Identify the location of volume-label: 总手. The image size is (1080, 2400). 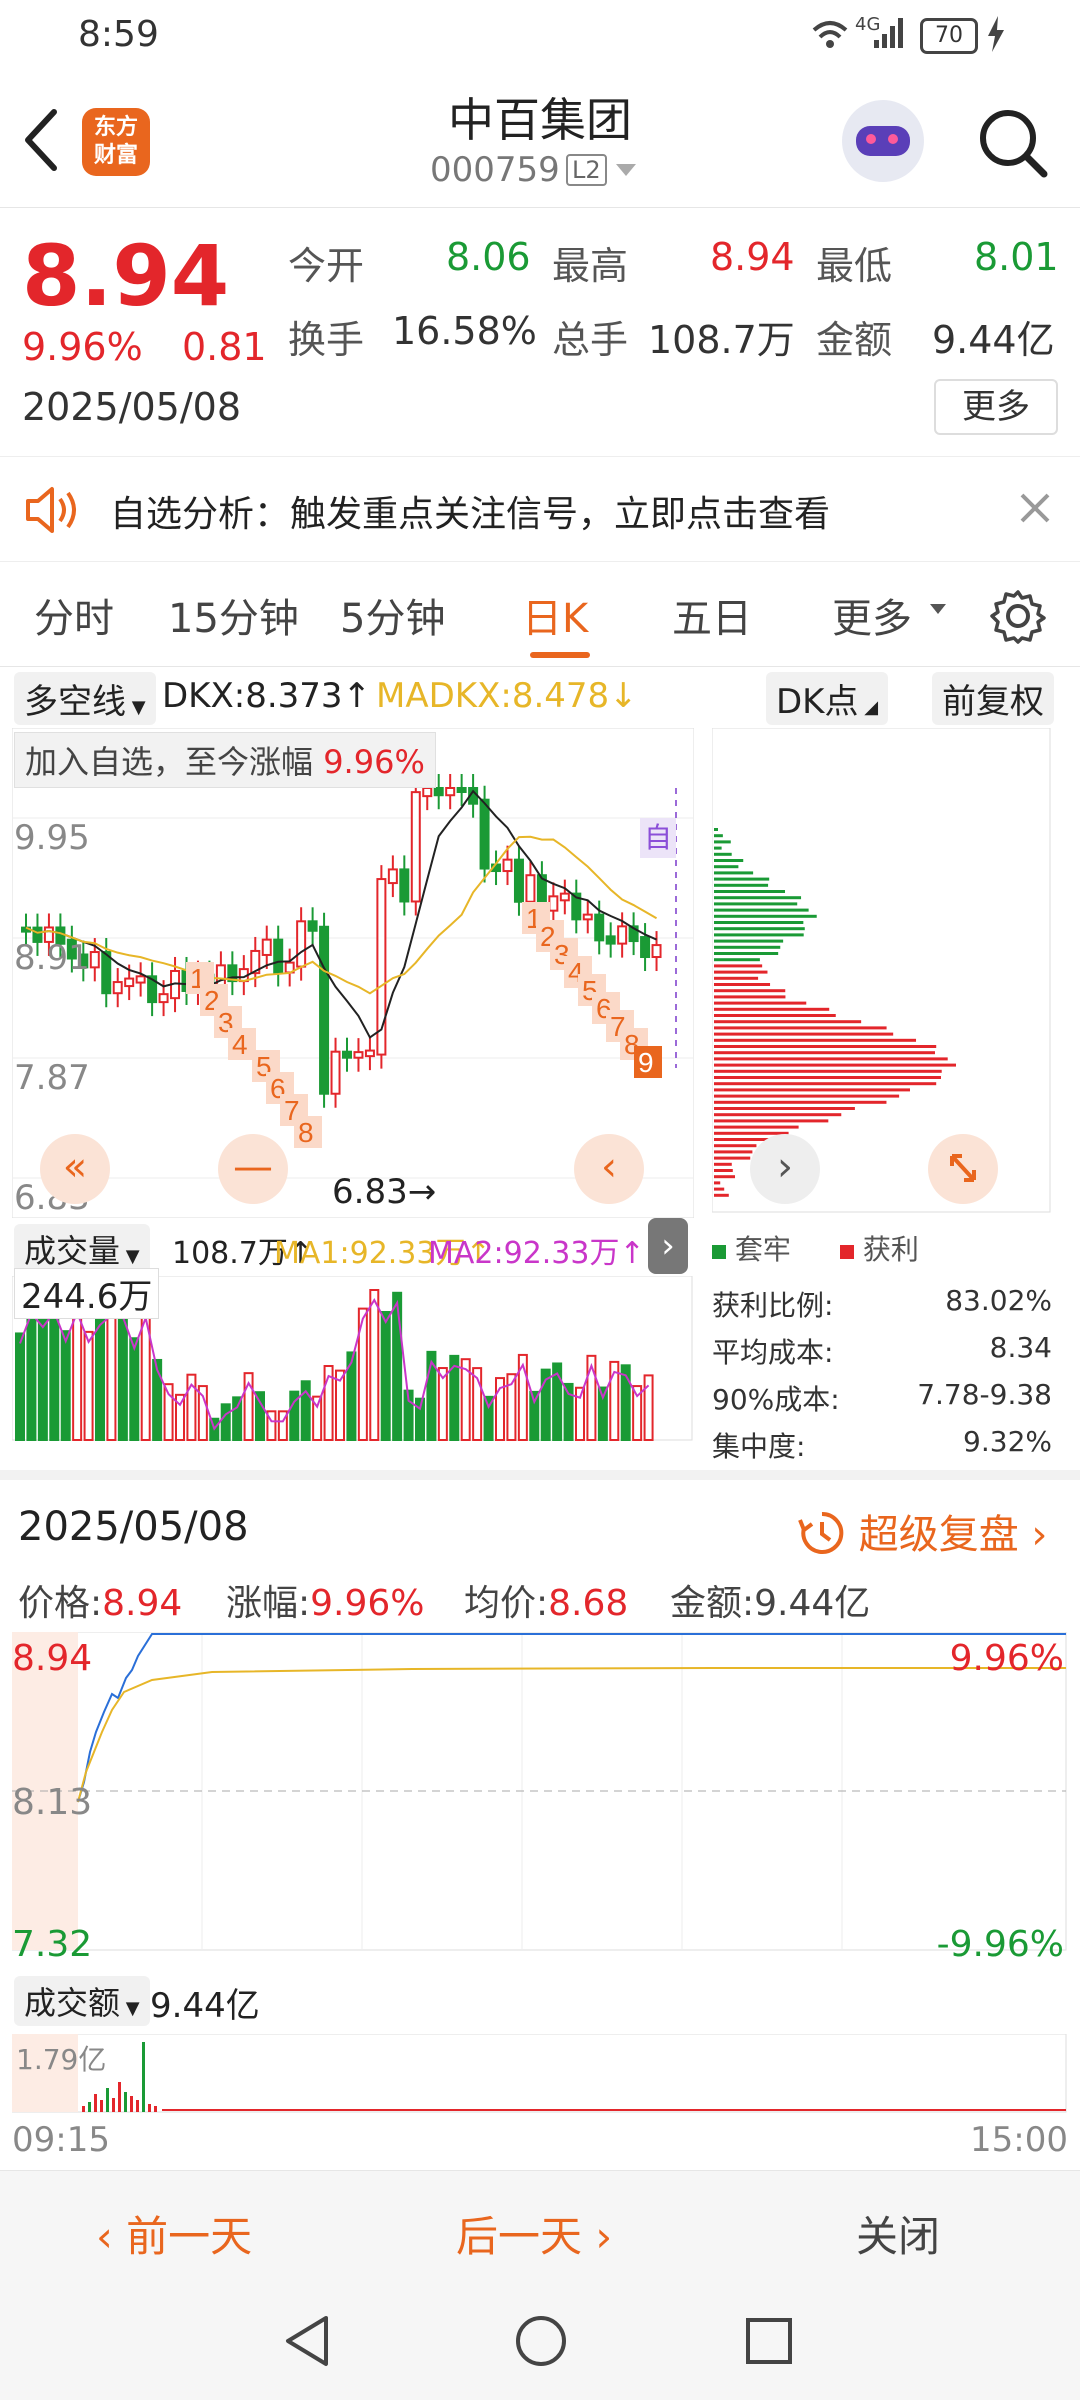
(590, 340).